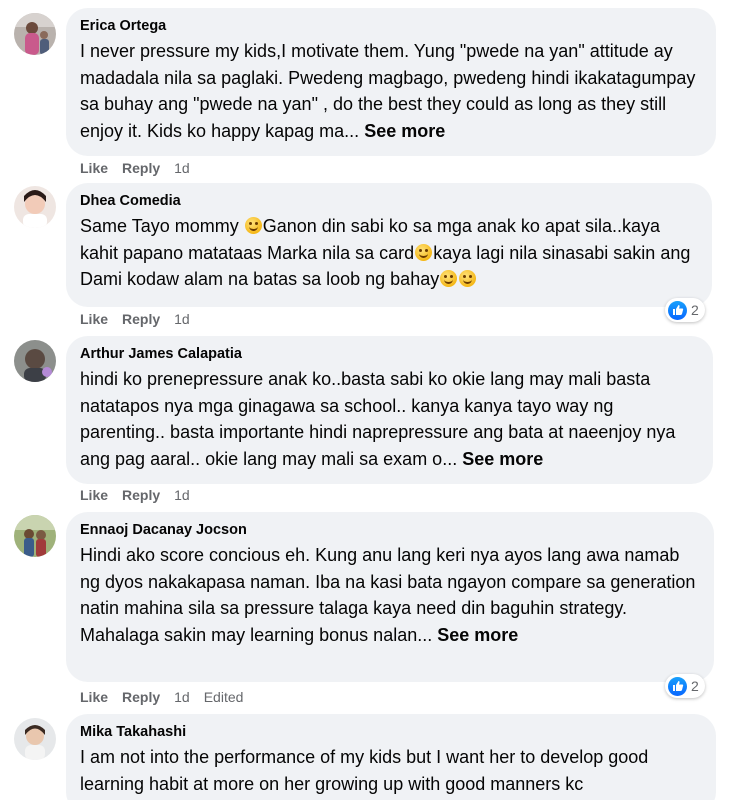  I want to click on comment-author: Erica Ortega, so click(391, 26).